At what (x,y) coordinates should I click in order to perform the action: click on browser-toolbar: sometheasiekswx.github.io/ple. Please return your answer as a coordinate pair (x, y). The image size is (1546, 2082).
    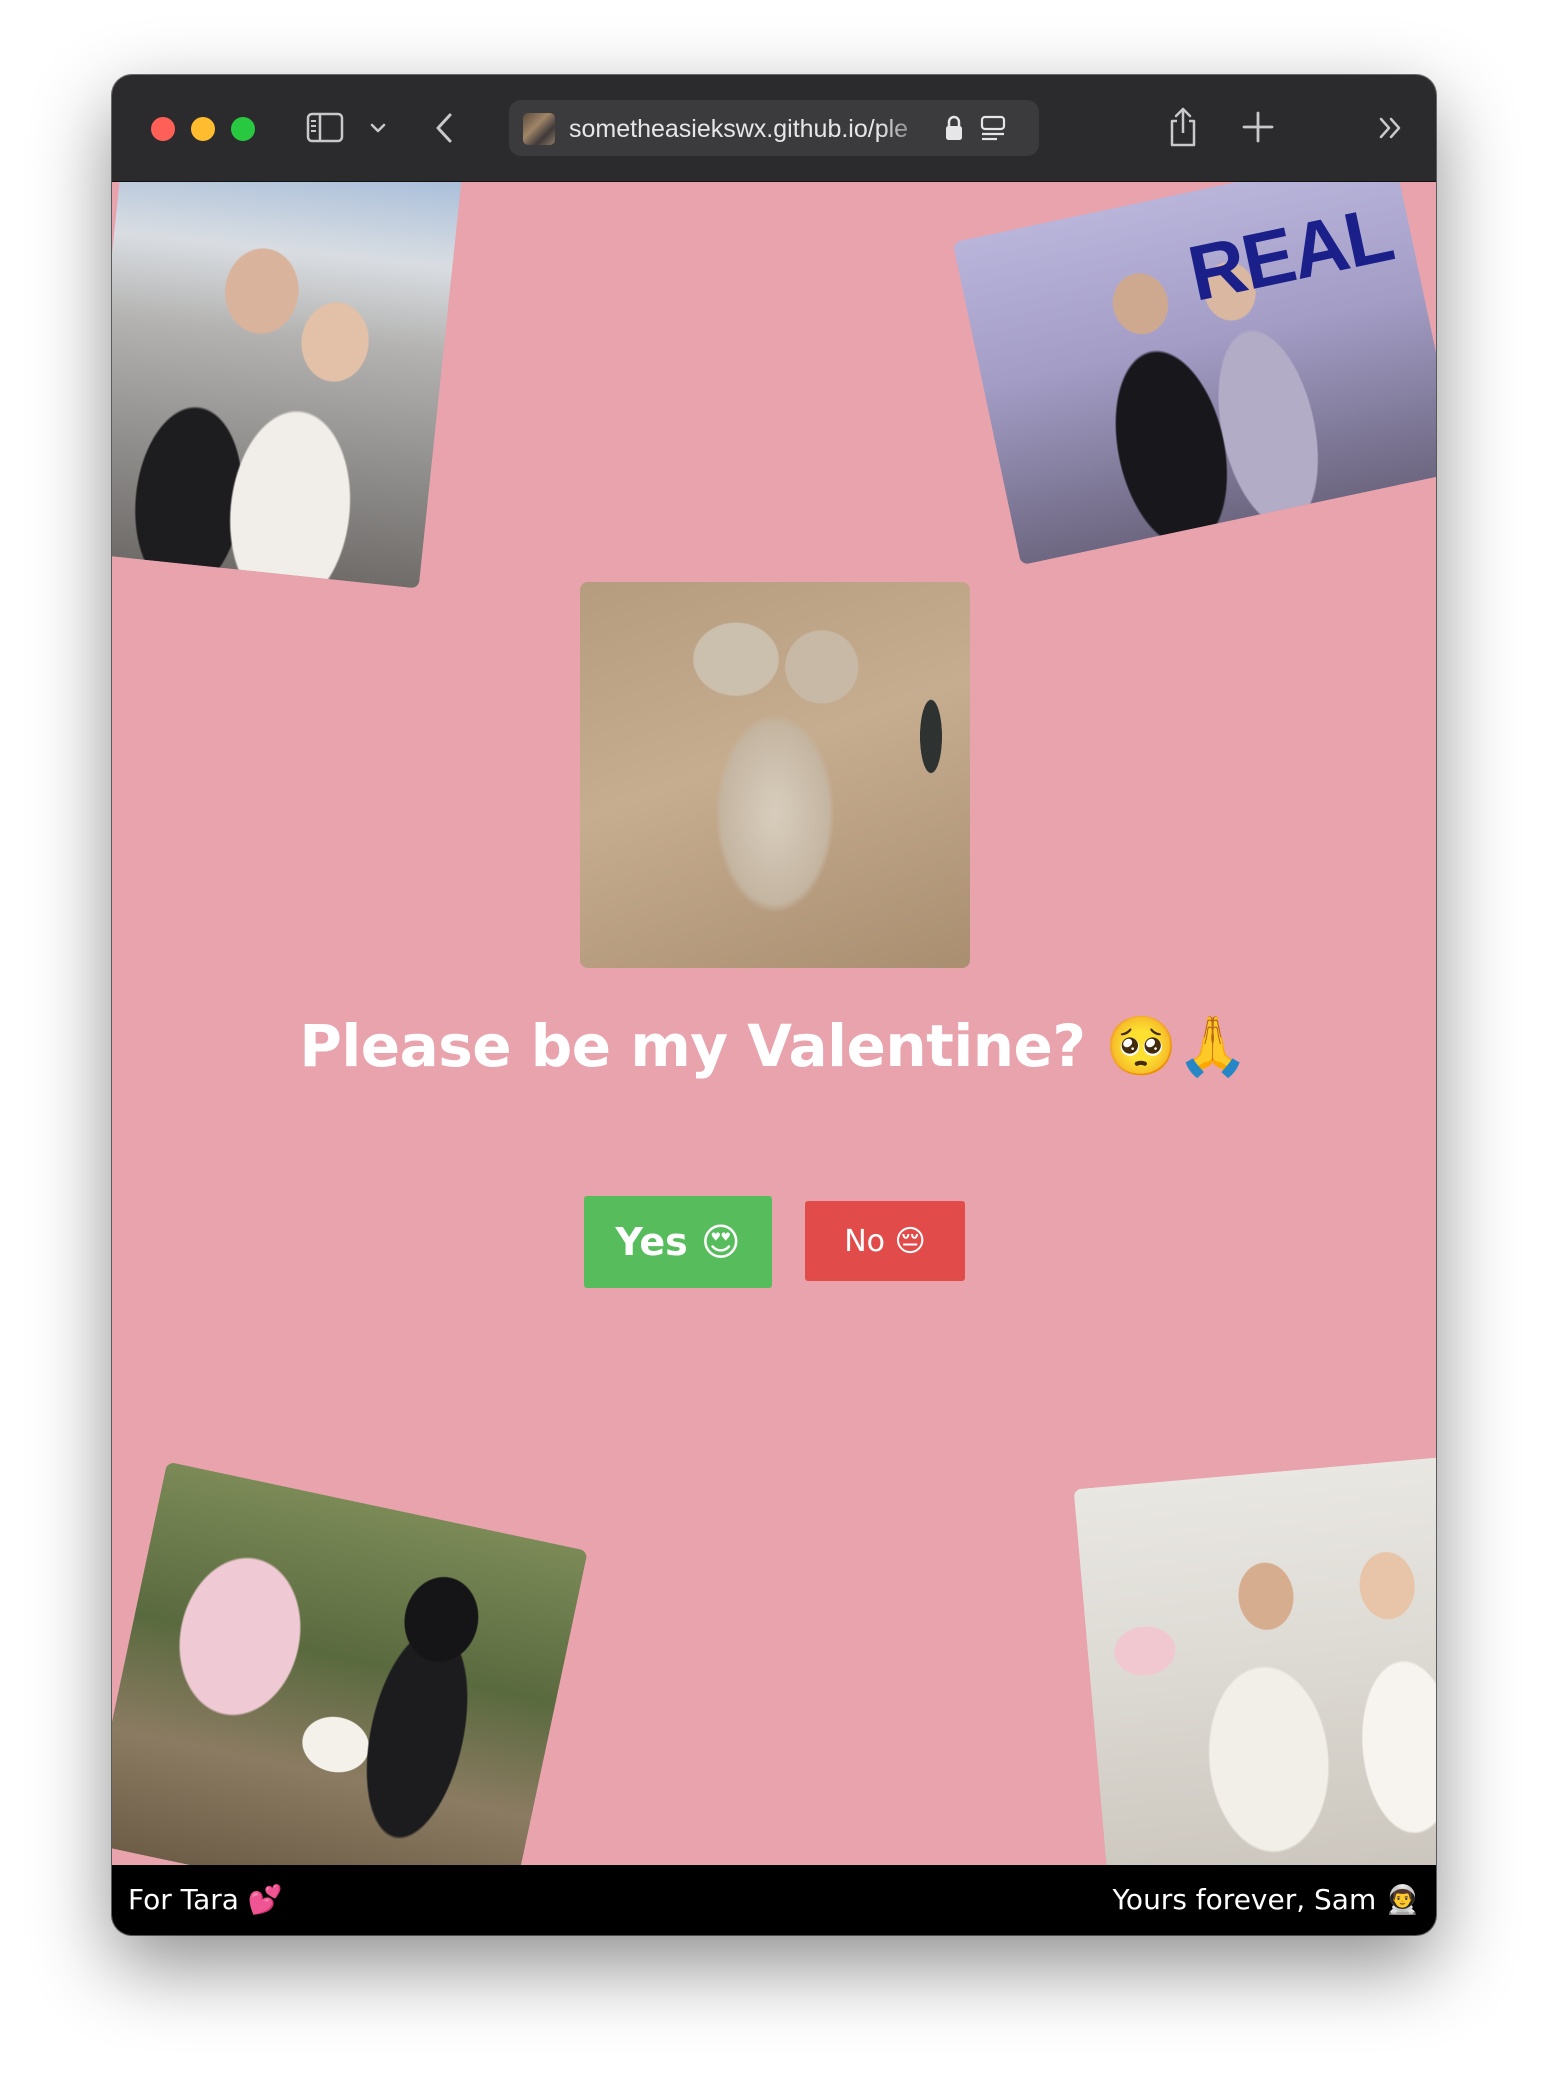
    Looking at the image, I should click on (774, 128).